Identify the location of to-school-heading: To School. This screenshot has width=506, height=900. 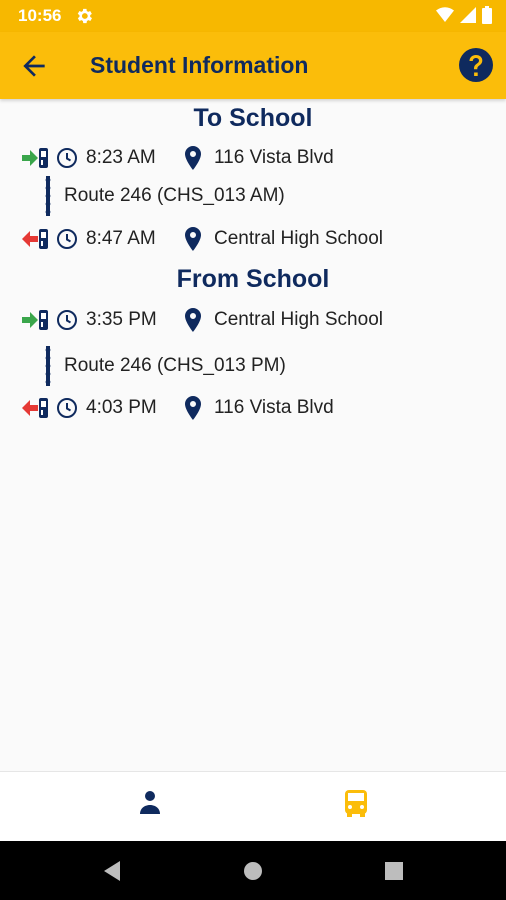
(253, 118).